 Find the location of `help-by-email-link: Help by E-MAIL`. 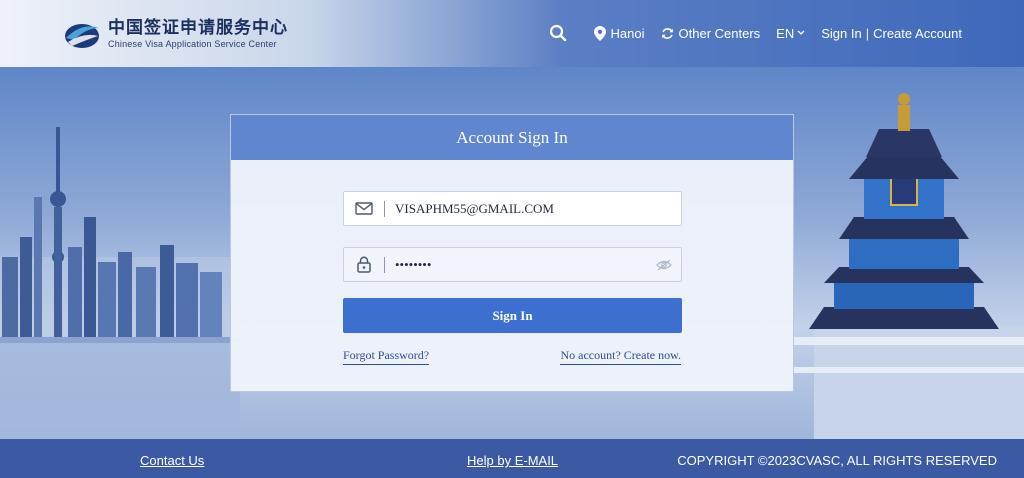

help-by-email-link: Help by E-MAIL is located at coordinates (512, 460).